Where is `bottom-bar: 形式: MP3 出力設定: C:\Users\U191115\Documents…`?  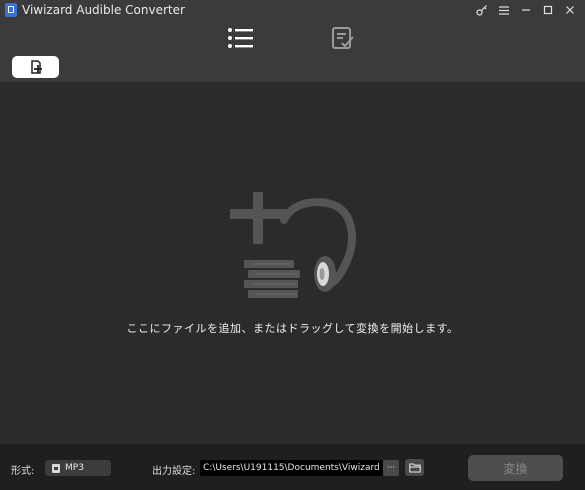 bottom-bar: 形式: MP3 出力設定: C:\Users\U191115\Documents… is located at coordinates (292, 467).